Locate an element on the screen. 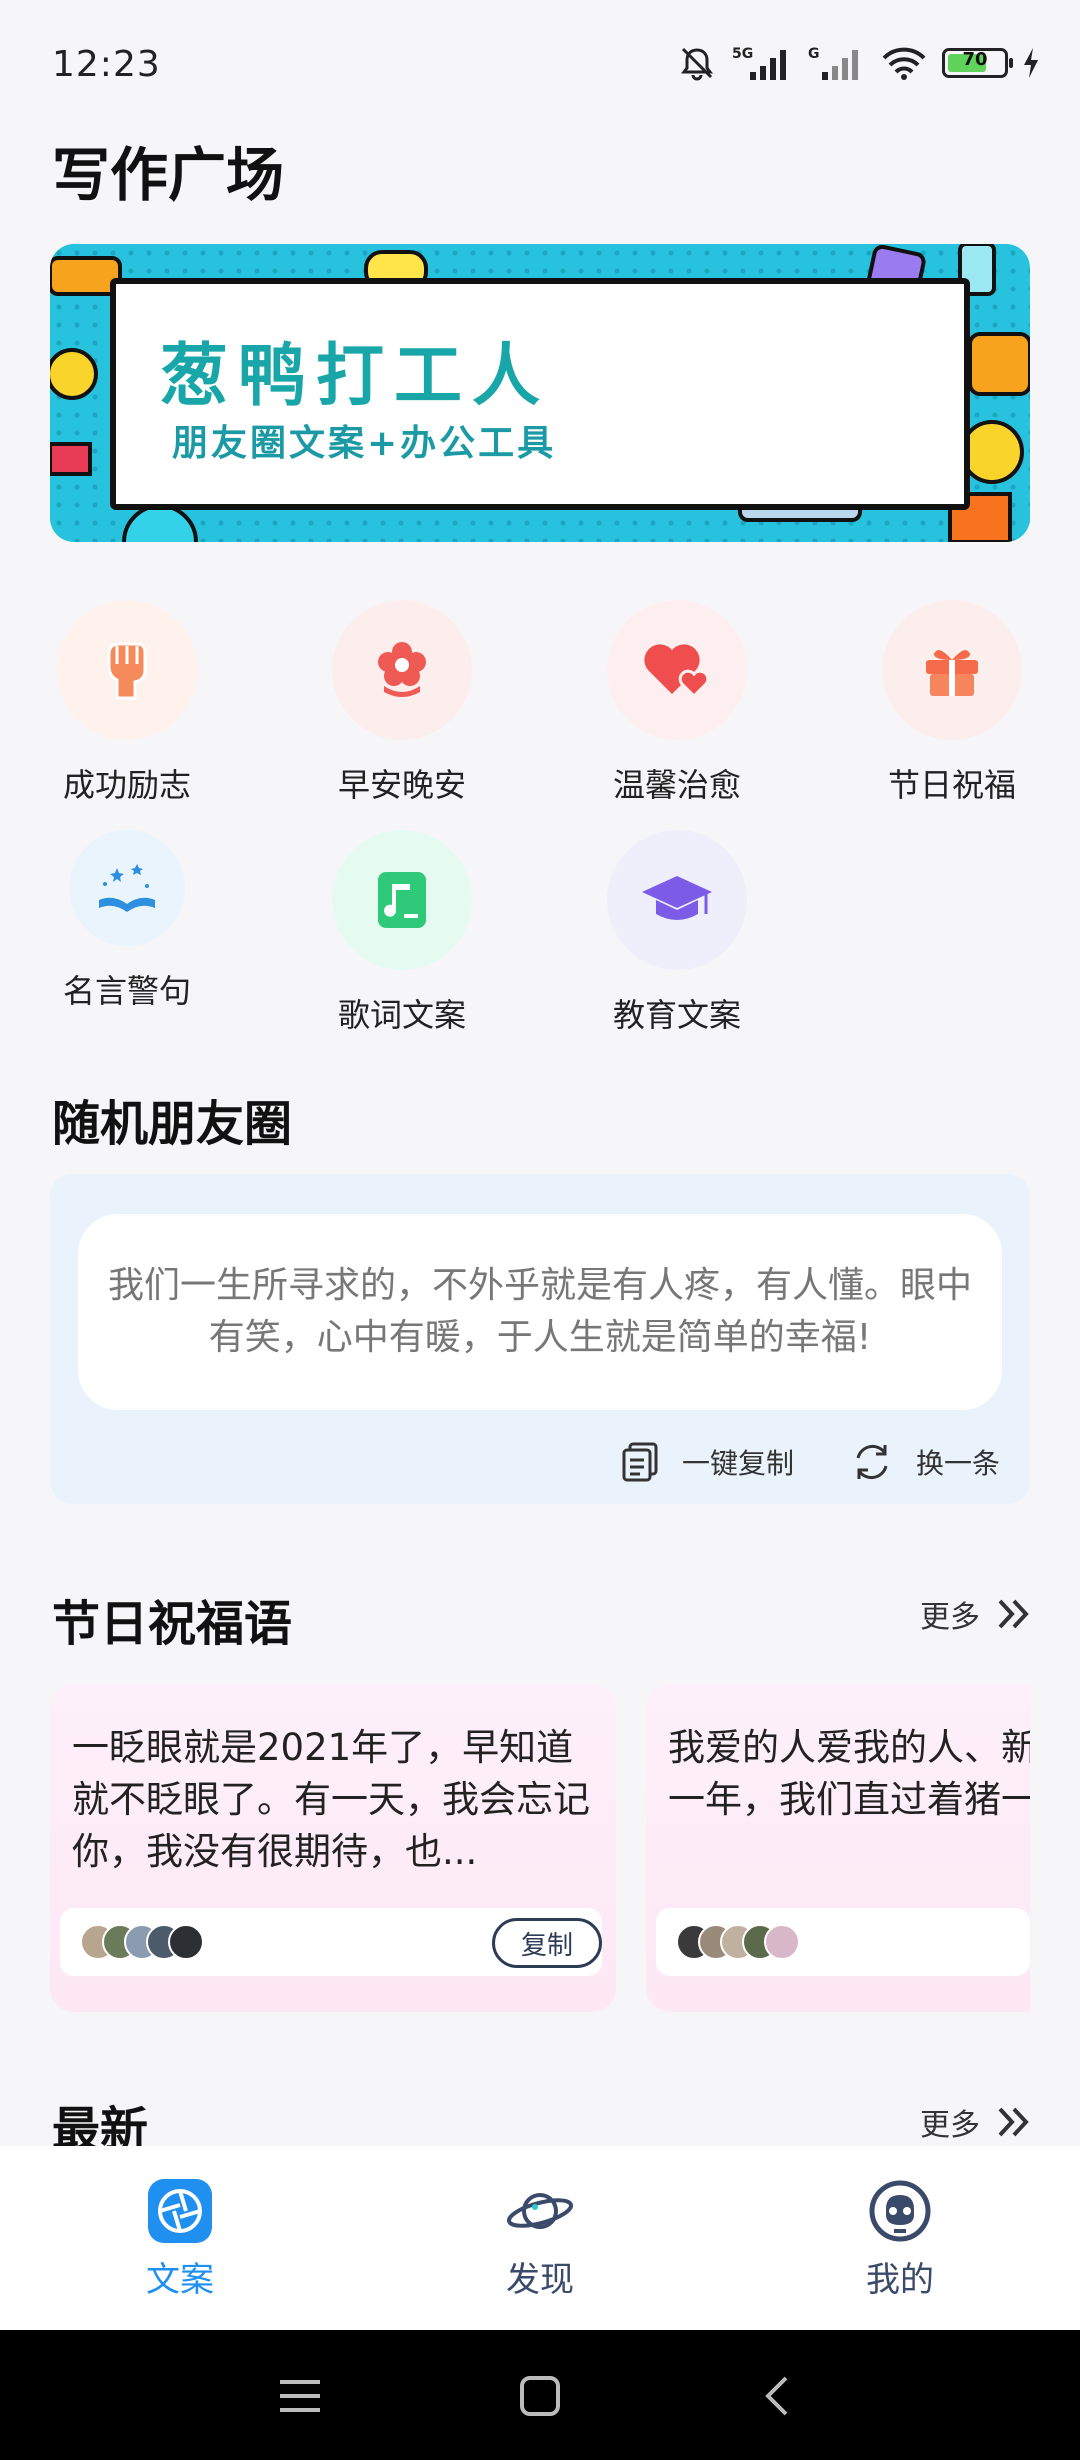 This screenshot has height=2460, width=1080. copy-all-button: 一键复制 is located at coordinates (708, 1462).